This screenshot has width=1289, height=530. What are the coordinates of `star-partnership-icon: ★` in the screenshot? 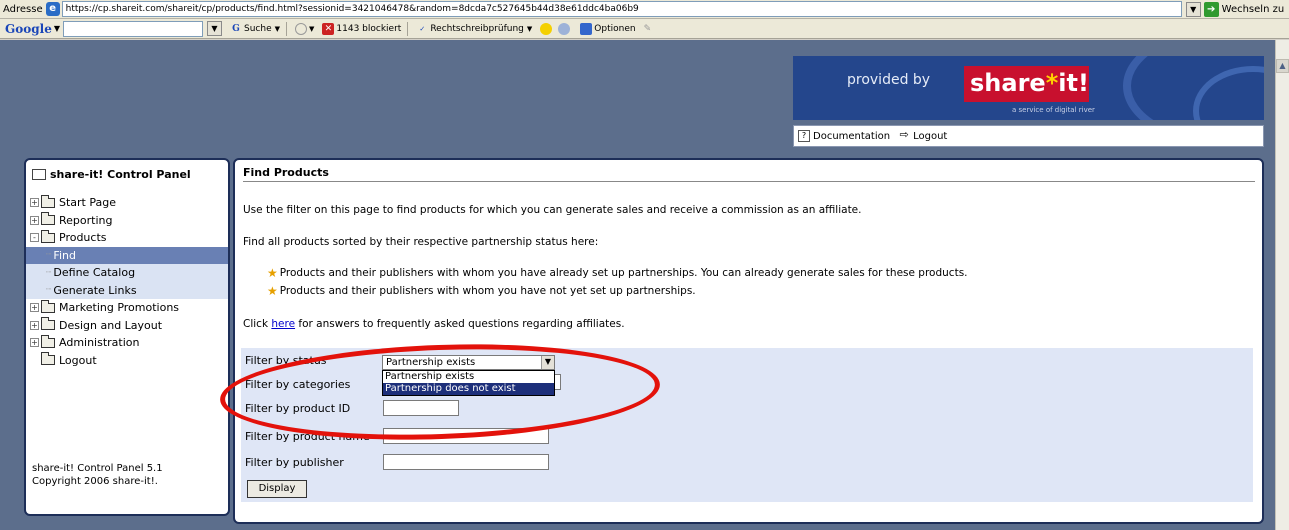 It's located at (272, 273).